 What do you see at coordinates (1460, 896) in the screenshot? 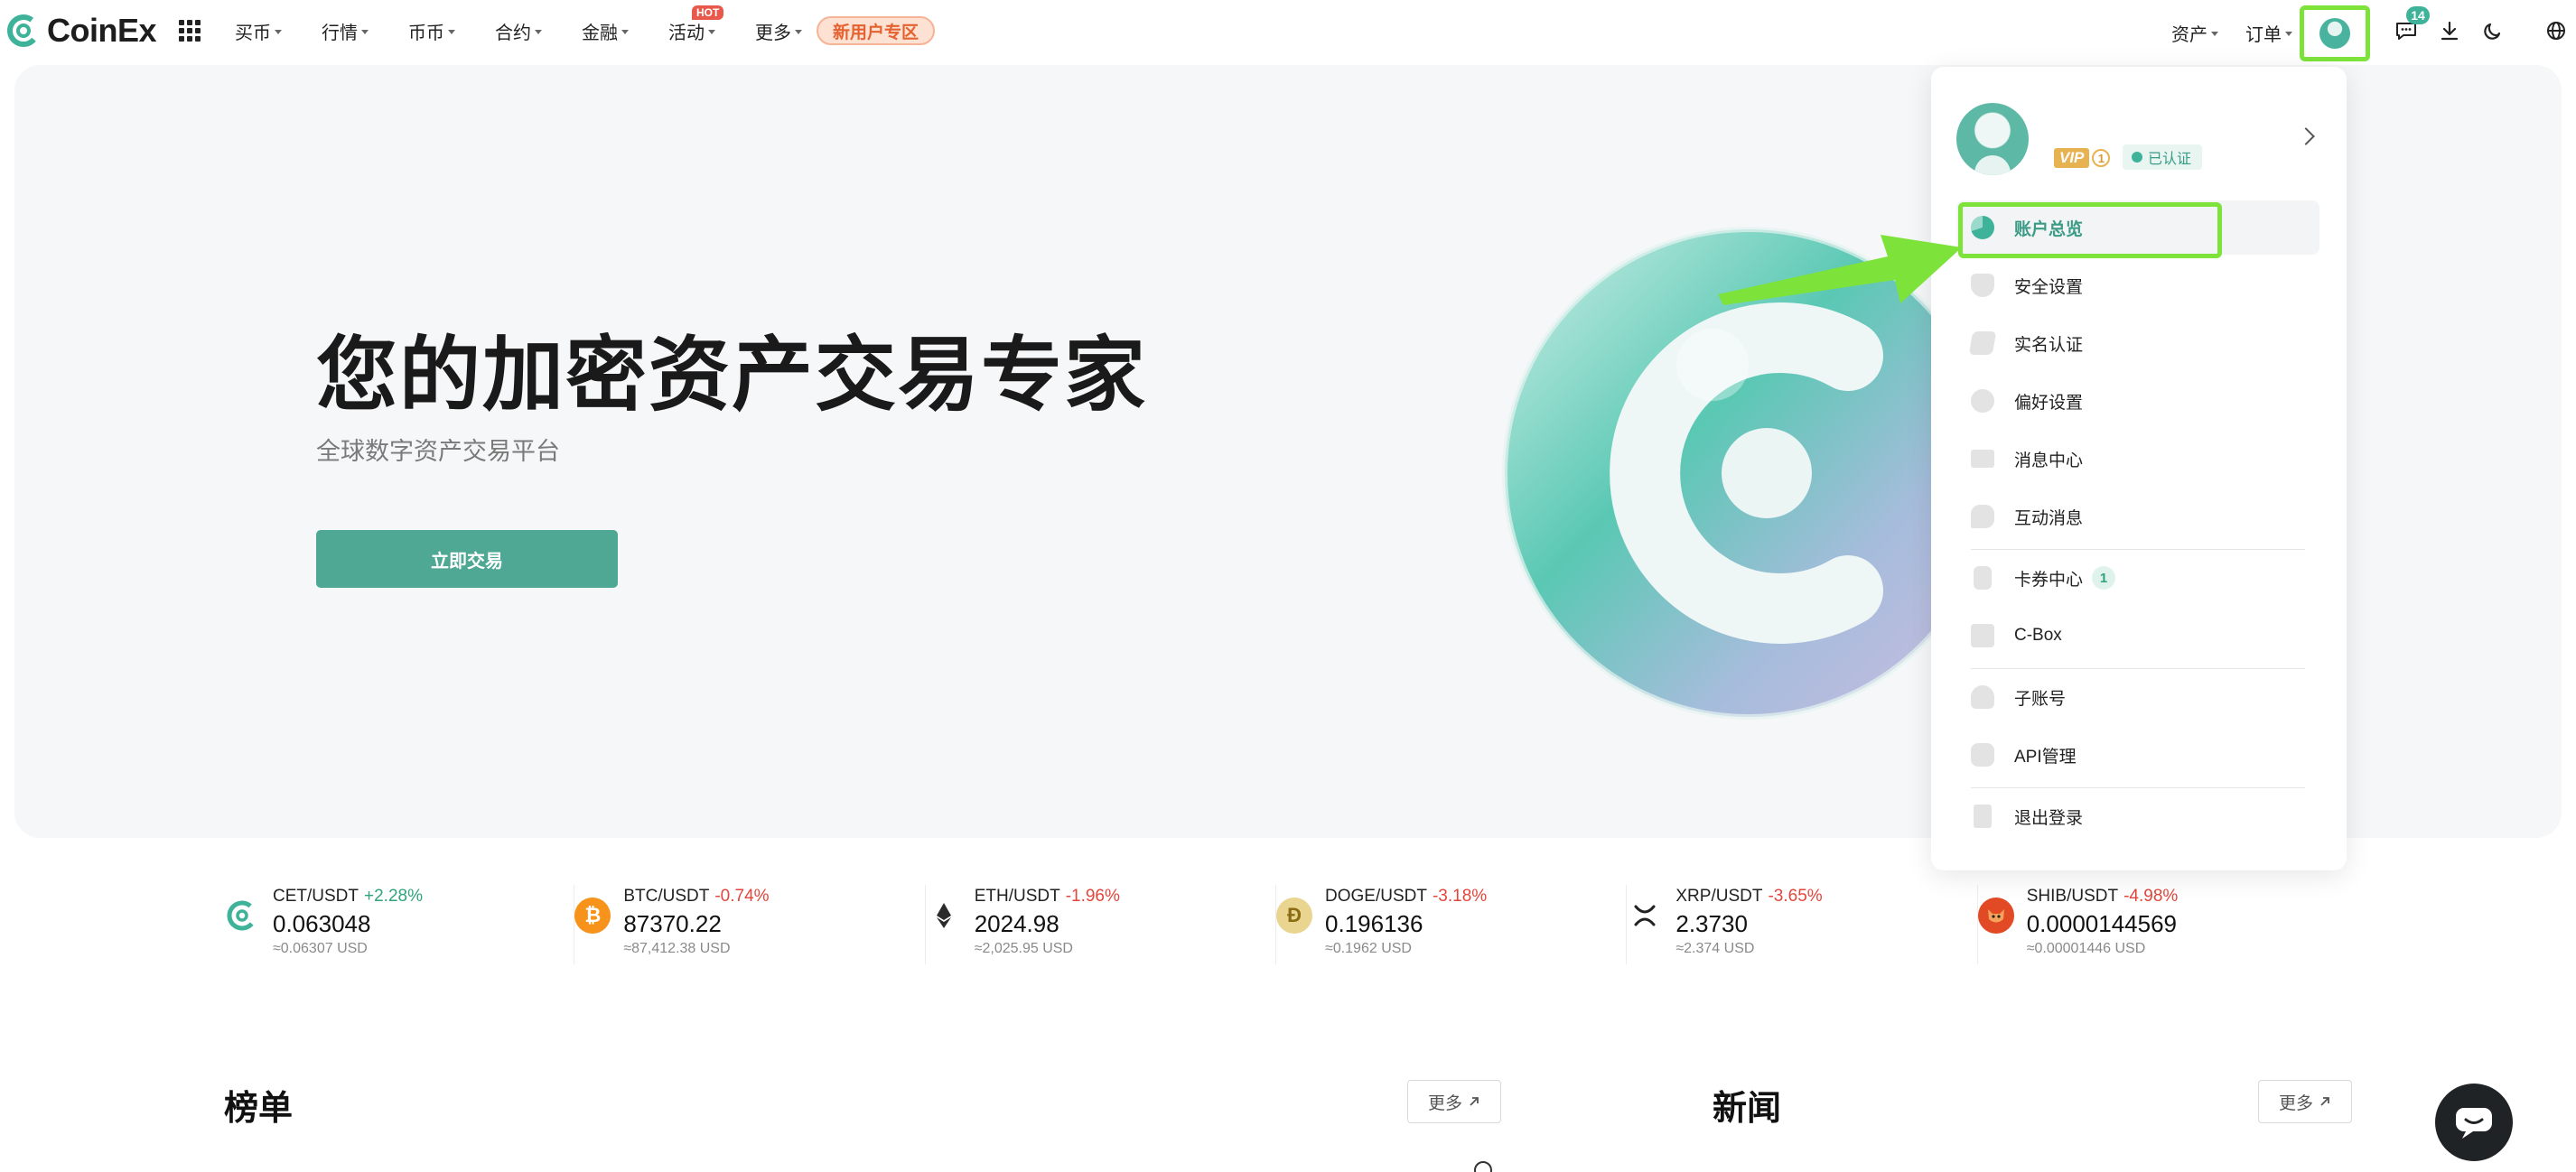
I see `ticker-change: -3.18%` at bounding box center [1460, 896].